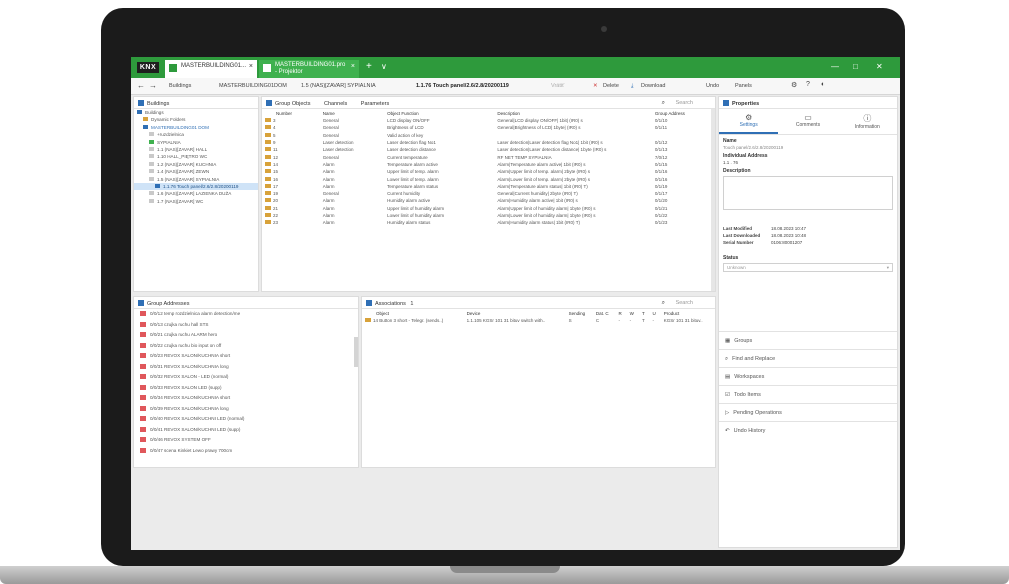 This screenshot has height=584, width=1009. I want to click on language-icon: ◐, so click(823, 84).